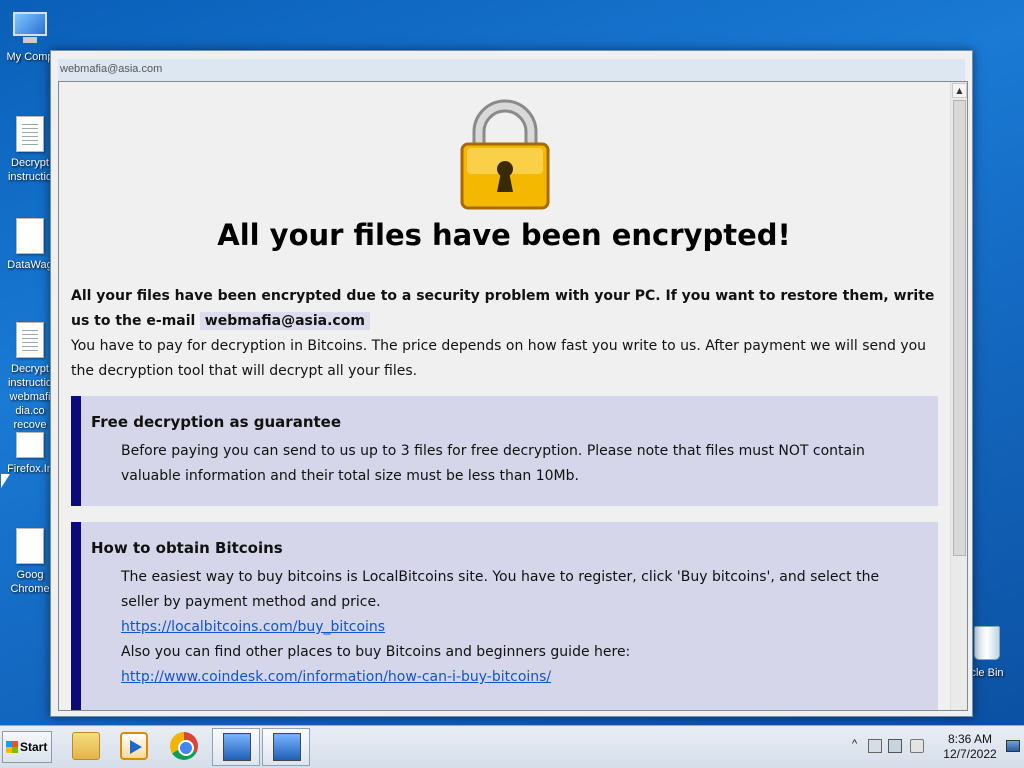 Image resolution: width=1024 pixels, height=768 pixels. I want to click on note-heading: All your files have been encrypted!, so click(504, 235).